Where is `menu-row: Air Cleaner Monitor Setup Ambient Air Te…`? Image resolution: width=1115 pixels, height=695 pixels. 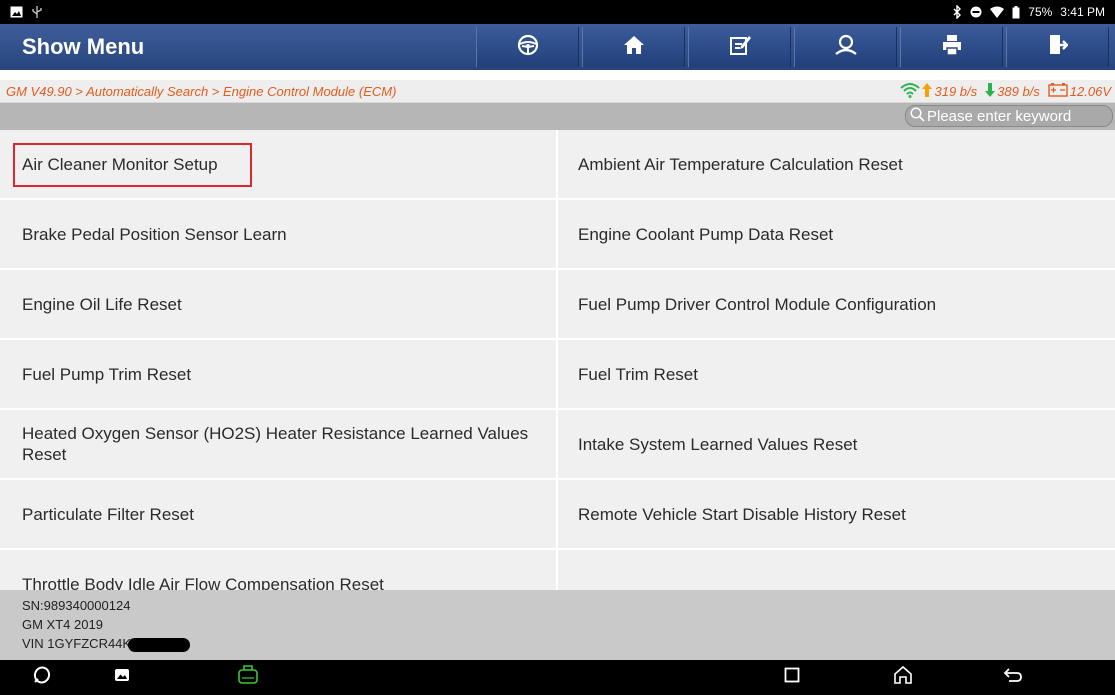
menu-row: Air Cleaner Monitor Setup Ambient Air Te… is located at coordinates (557, 165).